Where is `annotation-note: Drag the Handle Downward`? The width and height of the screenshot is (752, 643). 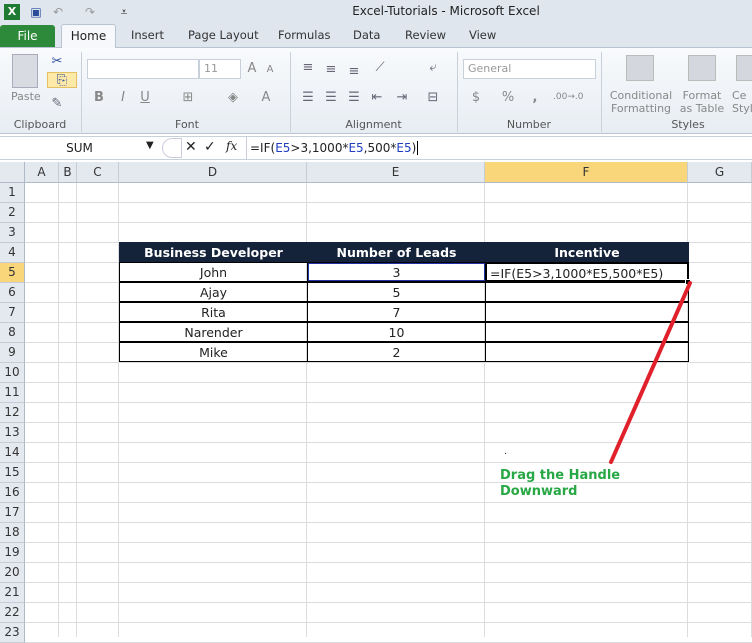 annotation-note: Drag the Handle Downward is located at coordinates (560, 484).